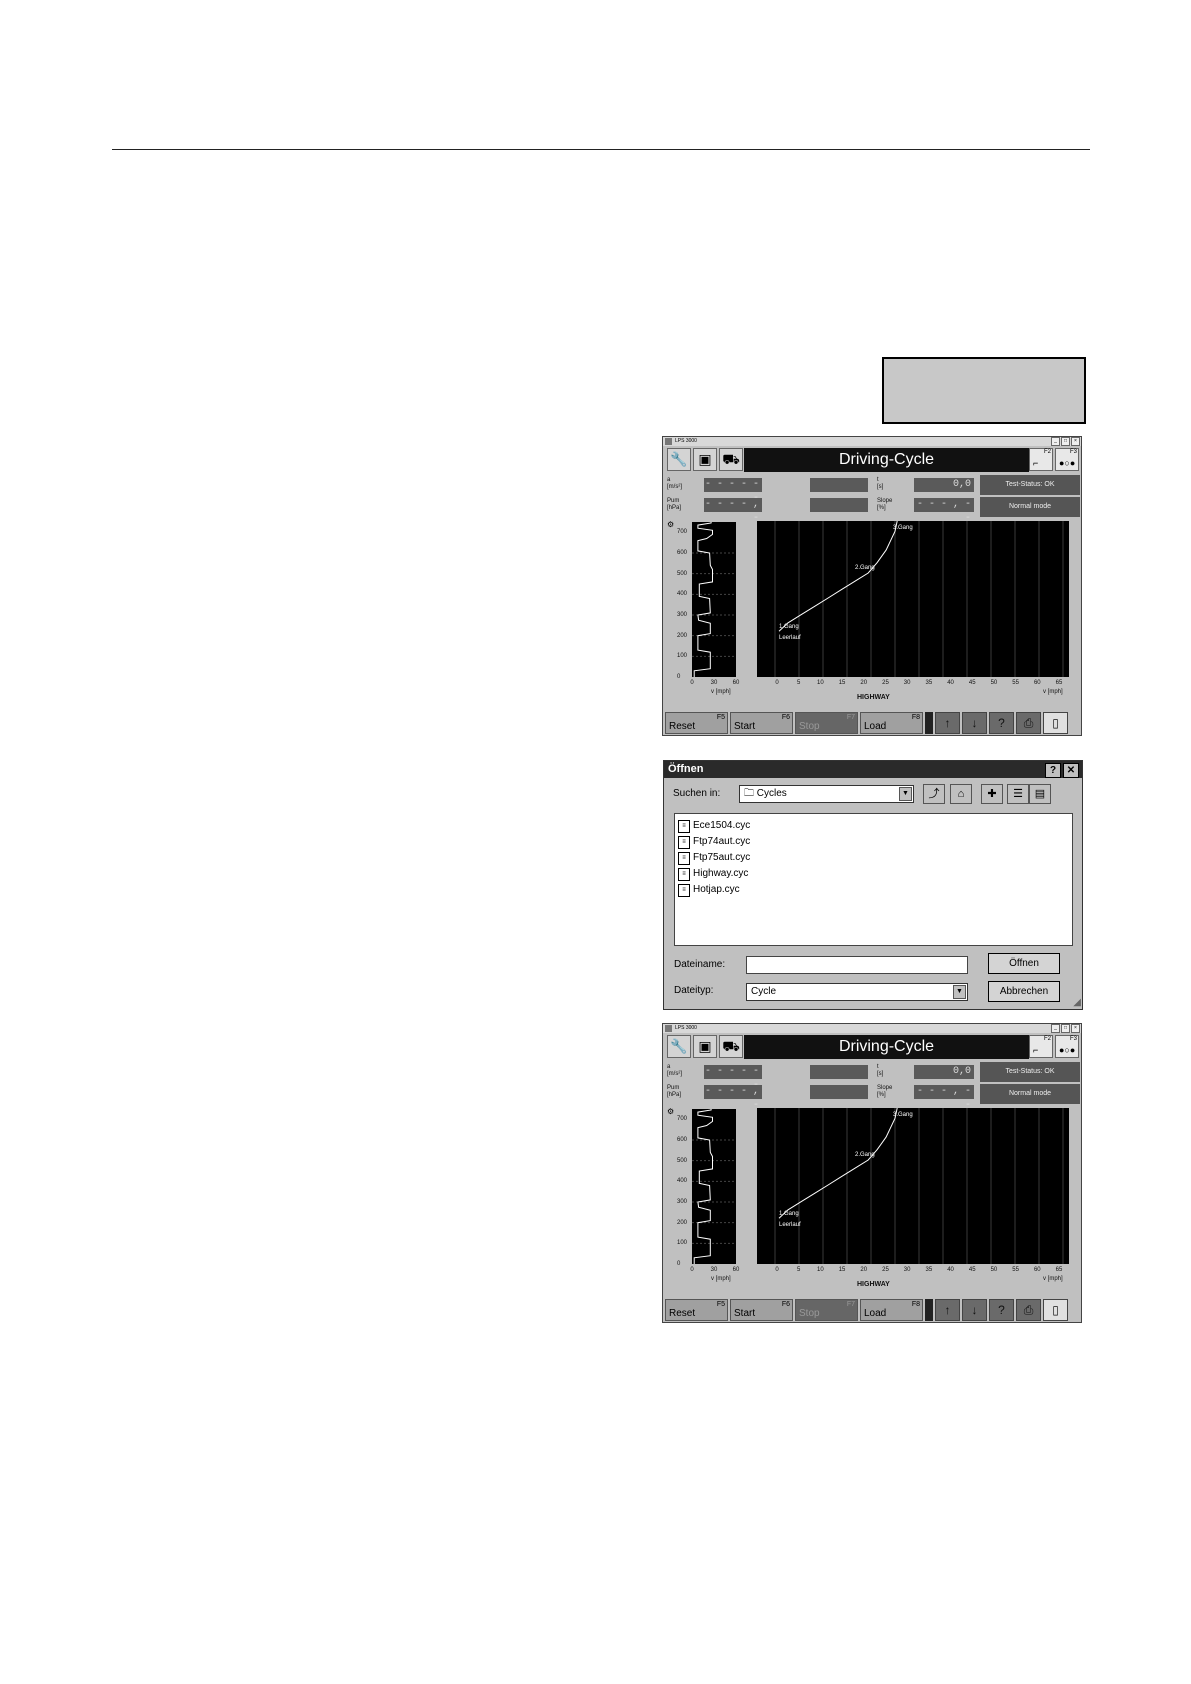 This screenshot has height=1684, width=1191. What do you see at coordinates (771, 793) in the screenshot?
I see `look-in-value: Cycles` at bounding box center [771, 793].